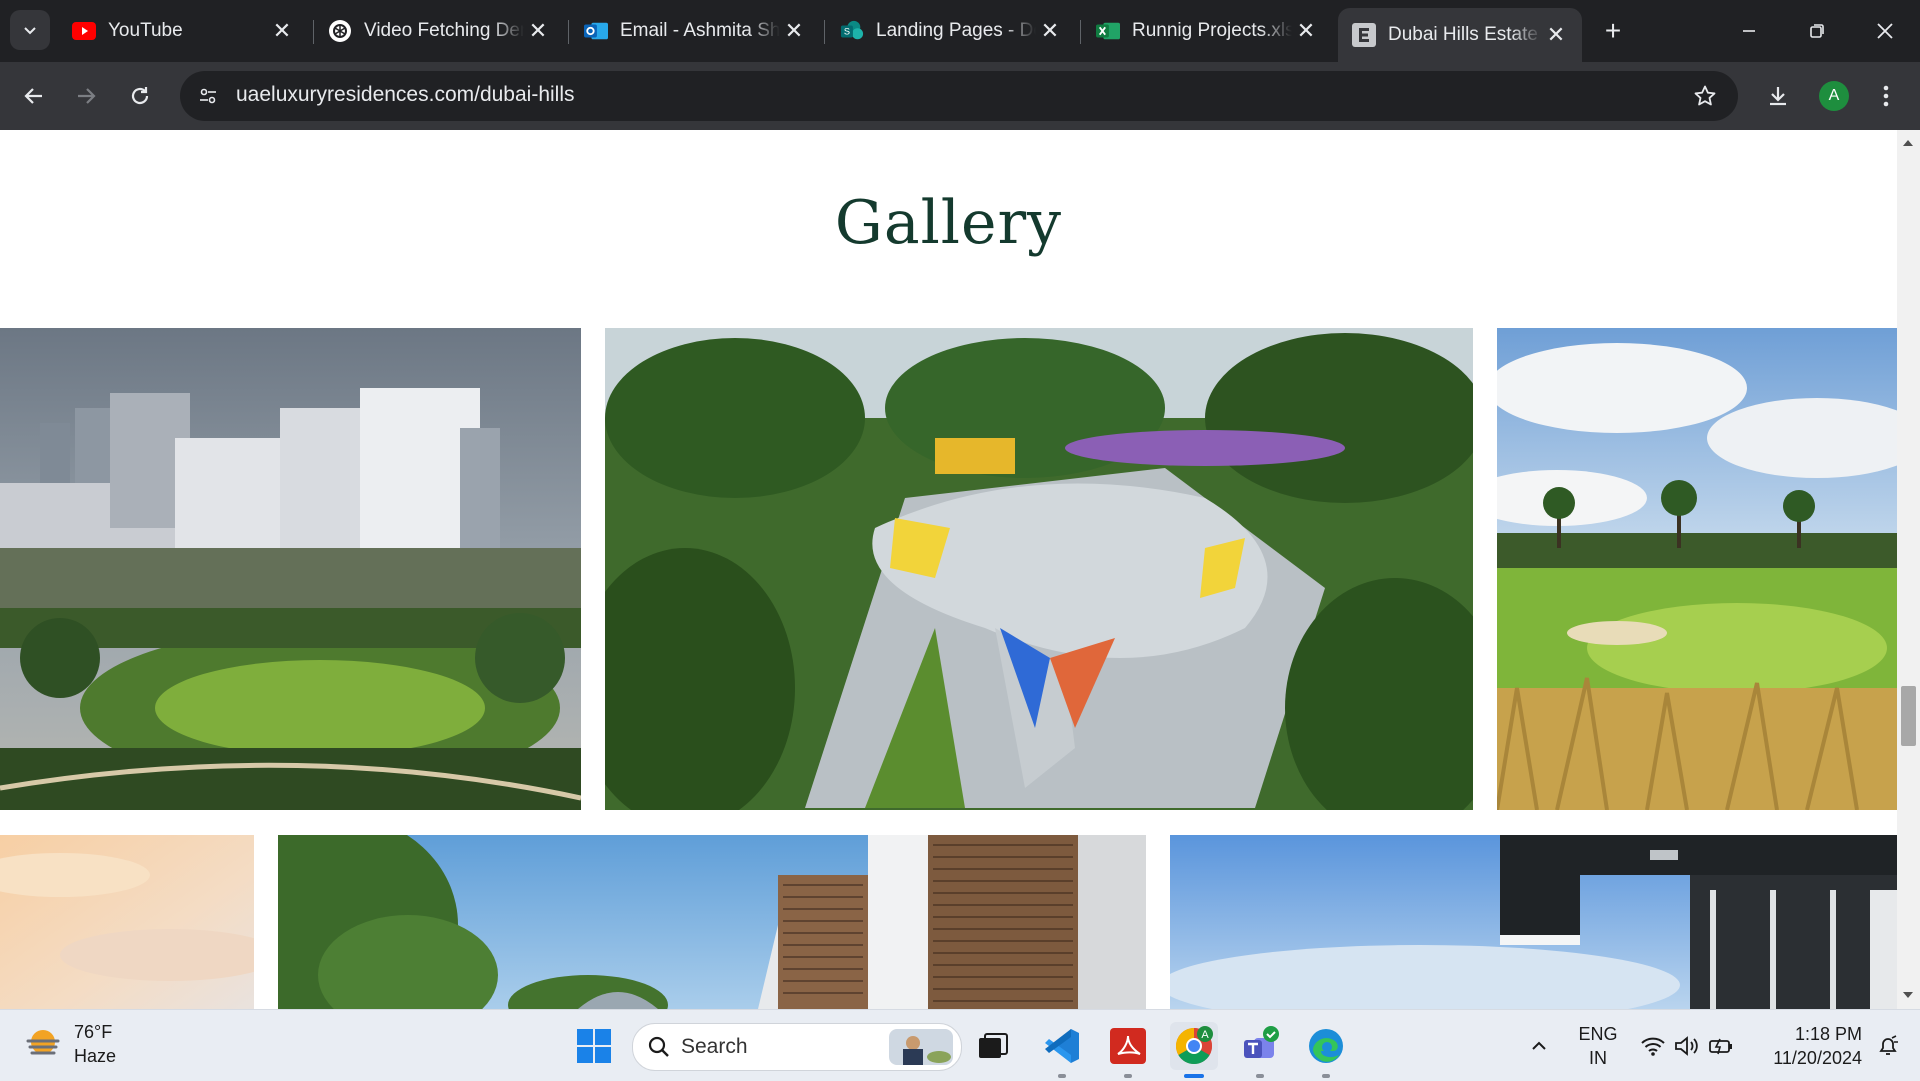 The height and width of the screenshot is (1081, 1920). I want to click on chatgpt-icon, so click(340, 31).